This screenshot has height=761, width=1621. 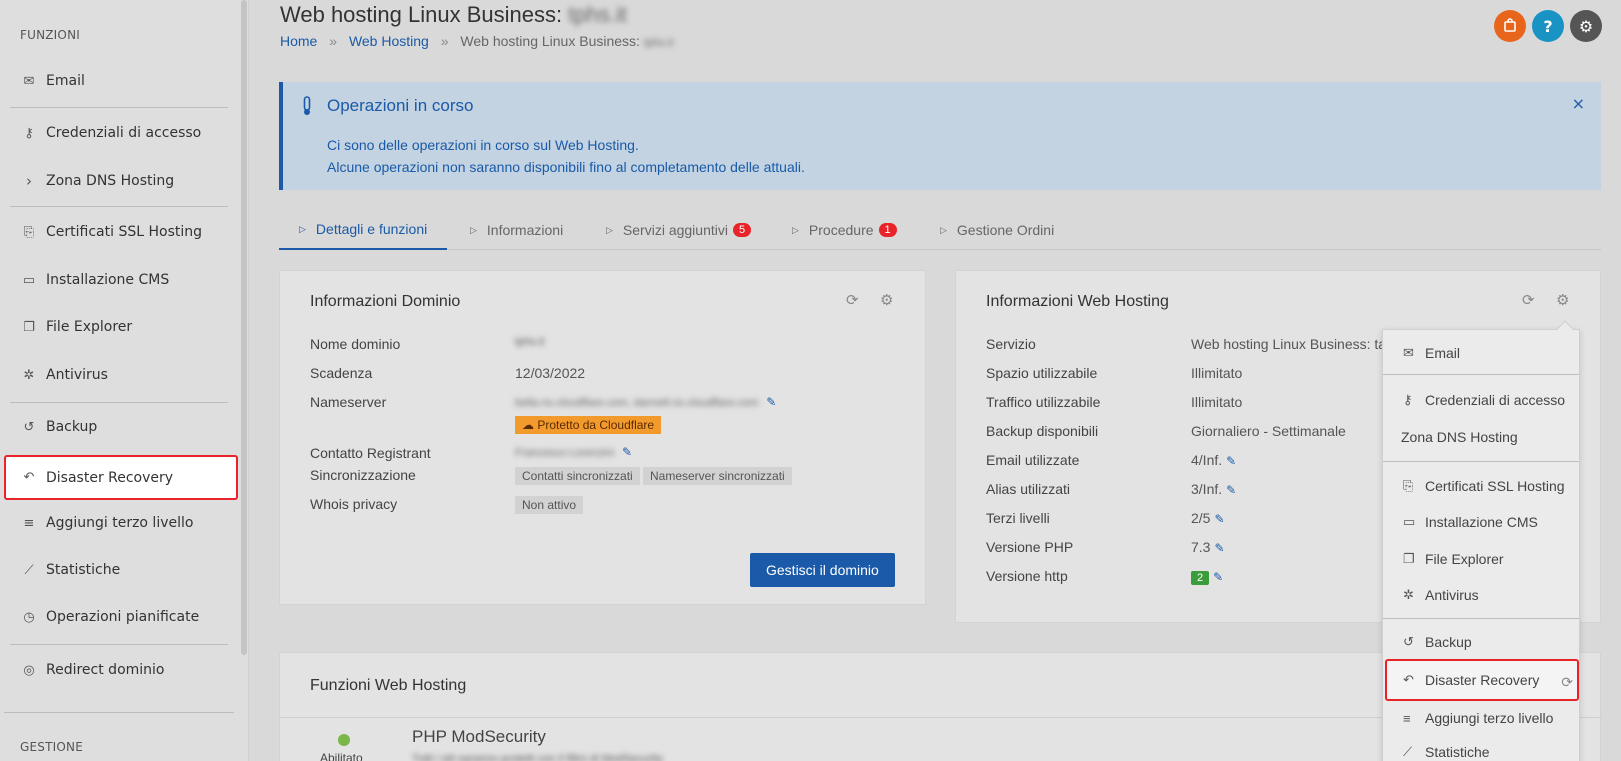 I want to click on dropdown-item-statistics: ⟋ Statistiche, so click(x=1481, y=748).